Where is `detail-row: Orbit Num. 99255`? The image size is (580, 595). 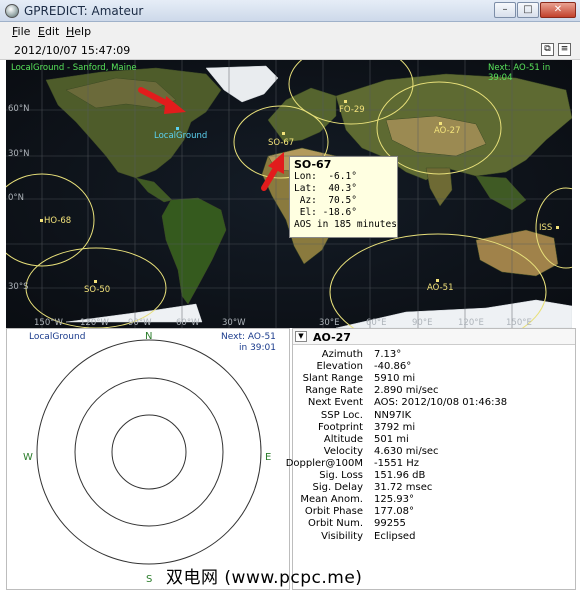
detail-row: Orbit Num. 99255 is located at coordinates (434, 524).